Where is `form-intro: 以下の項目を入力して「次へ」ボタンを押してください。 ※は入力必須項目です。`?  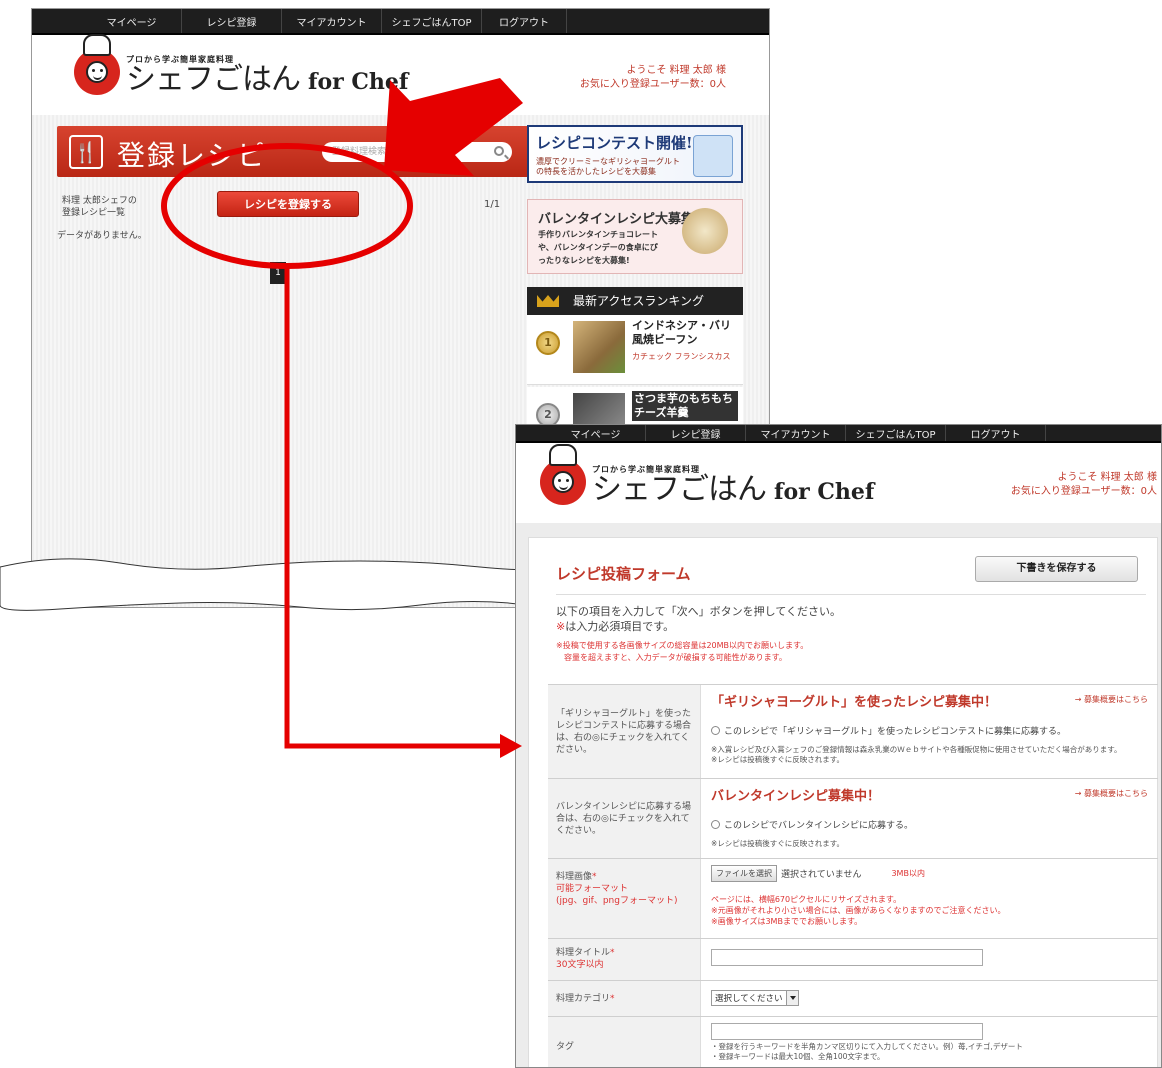 form-intro: 以下の項目を入力して「次へ」ボタンを押してください。 ※は入力必須項目です。 is located at coordinates (699, 619).